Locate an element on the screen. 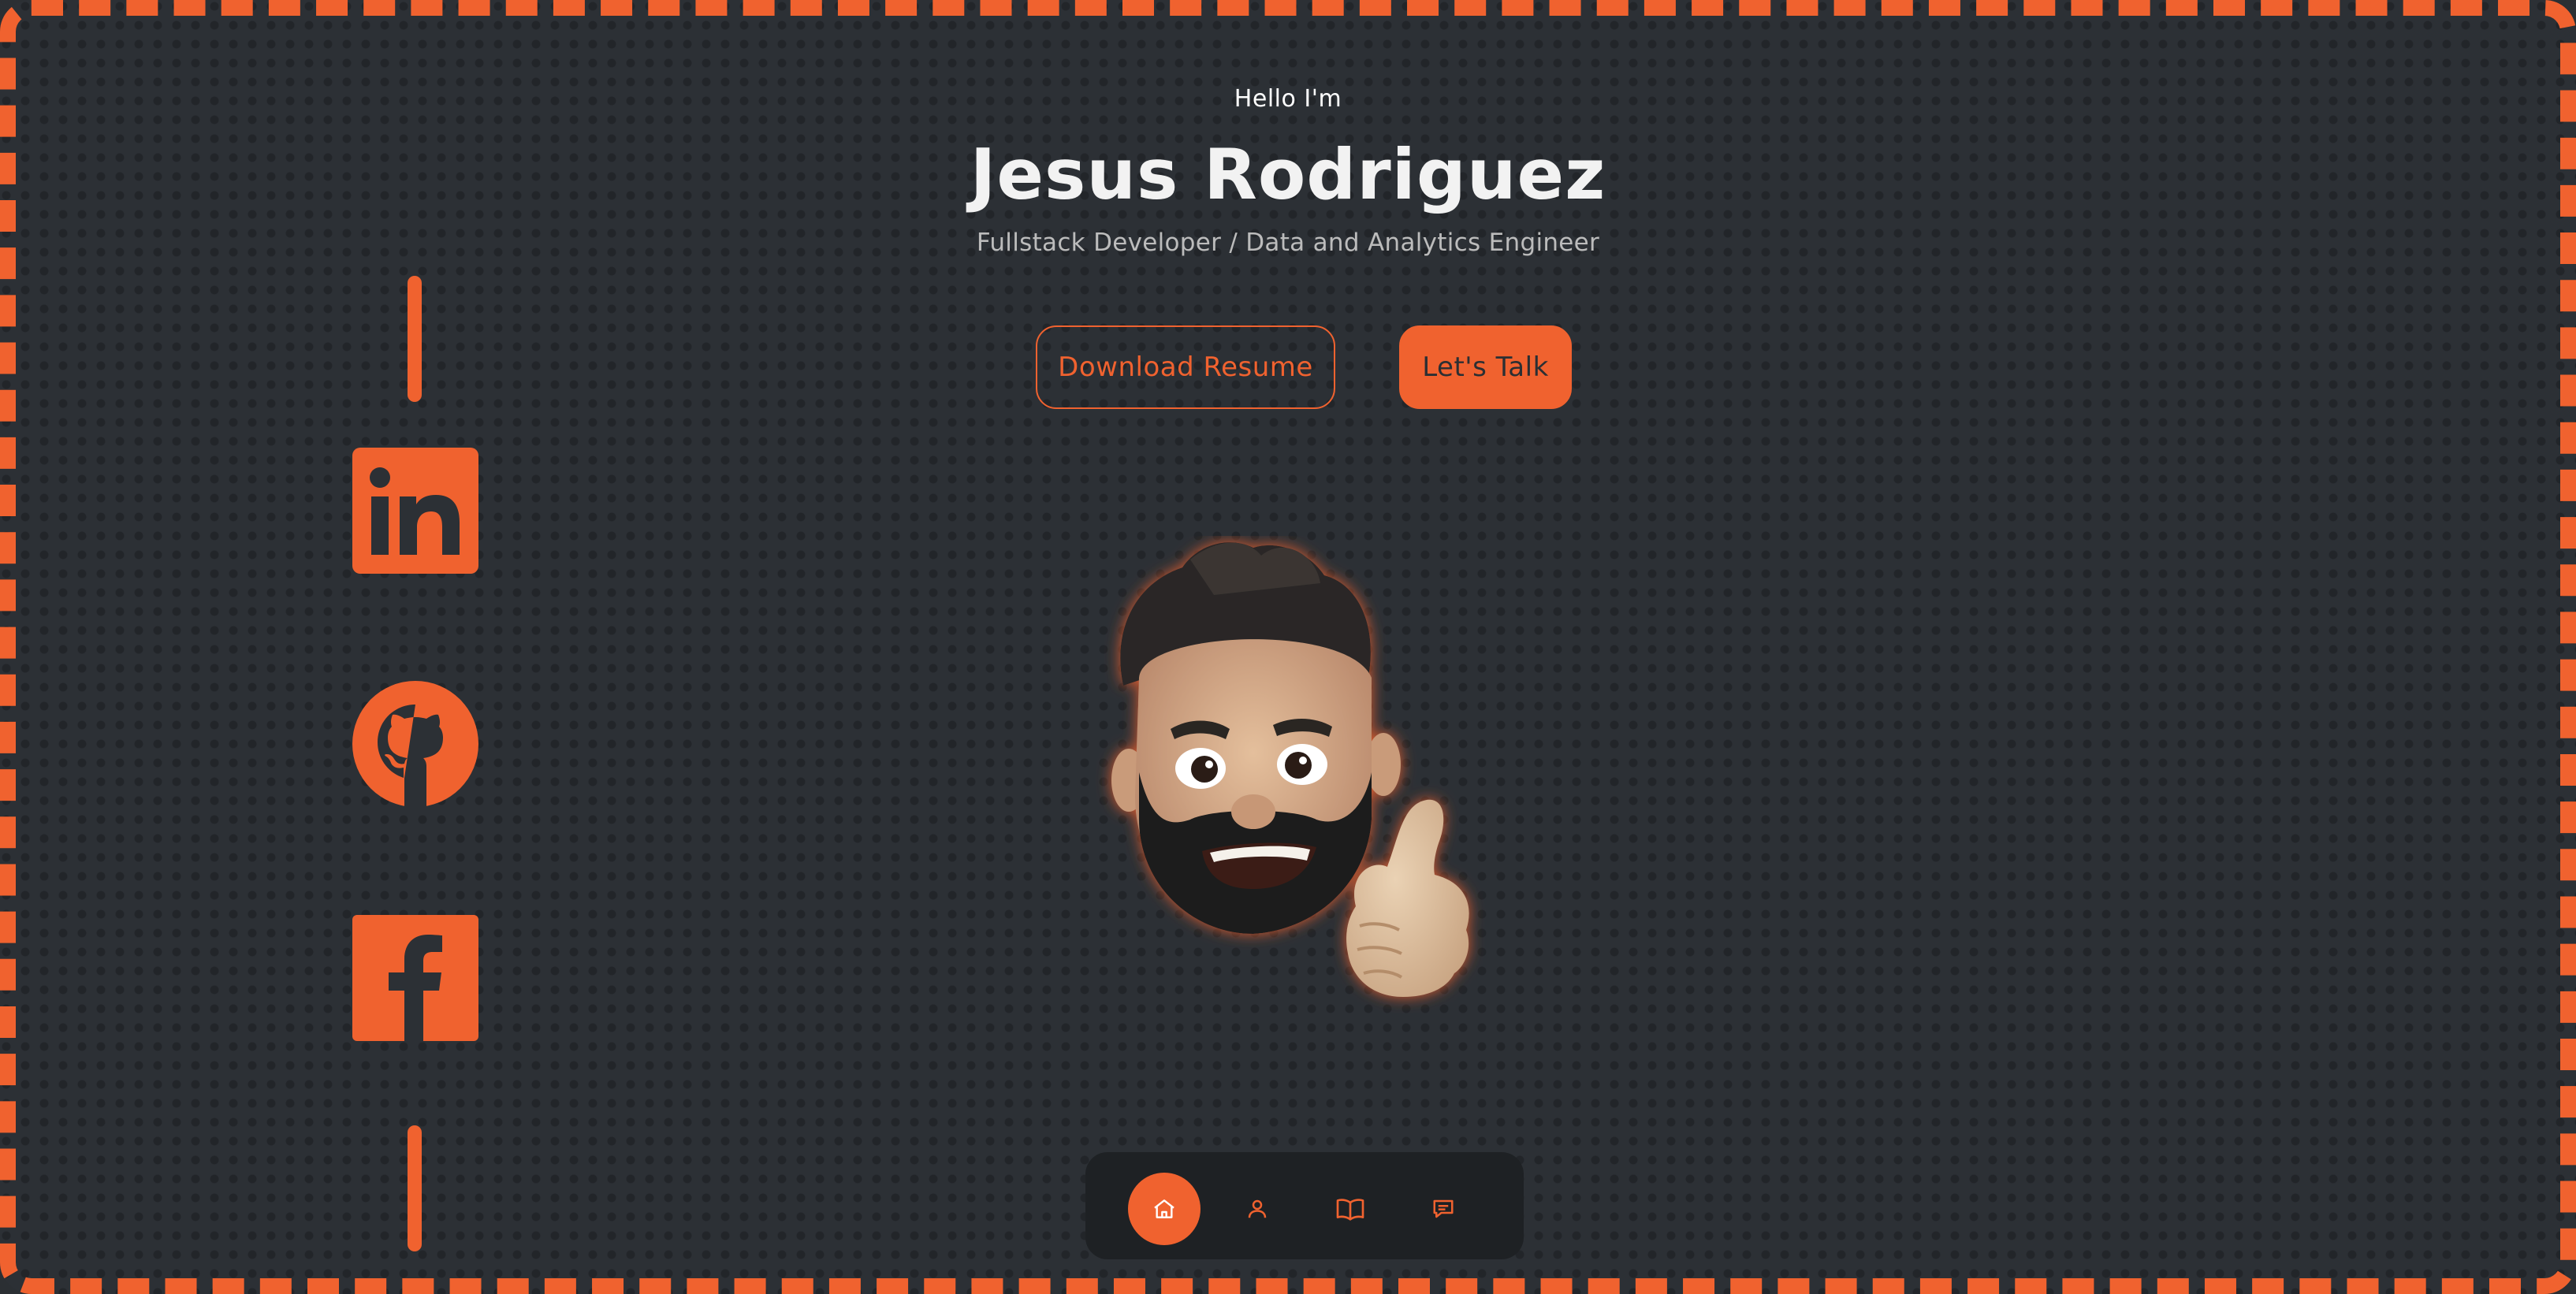 The width and height of the screenshot is (2576, 1294). user-icon is located at coordinates (1257, 1208).